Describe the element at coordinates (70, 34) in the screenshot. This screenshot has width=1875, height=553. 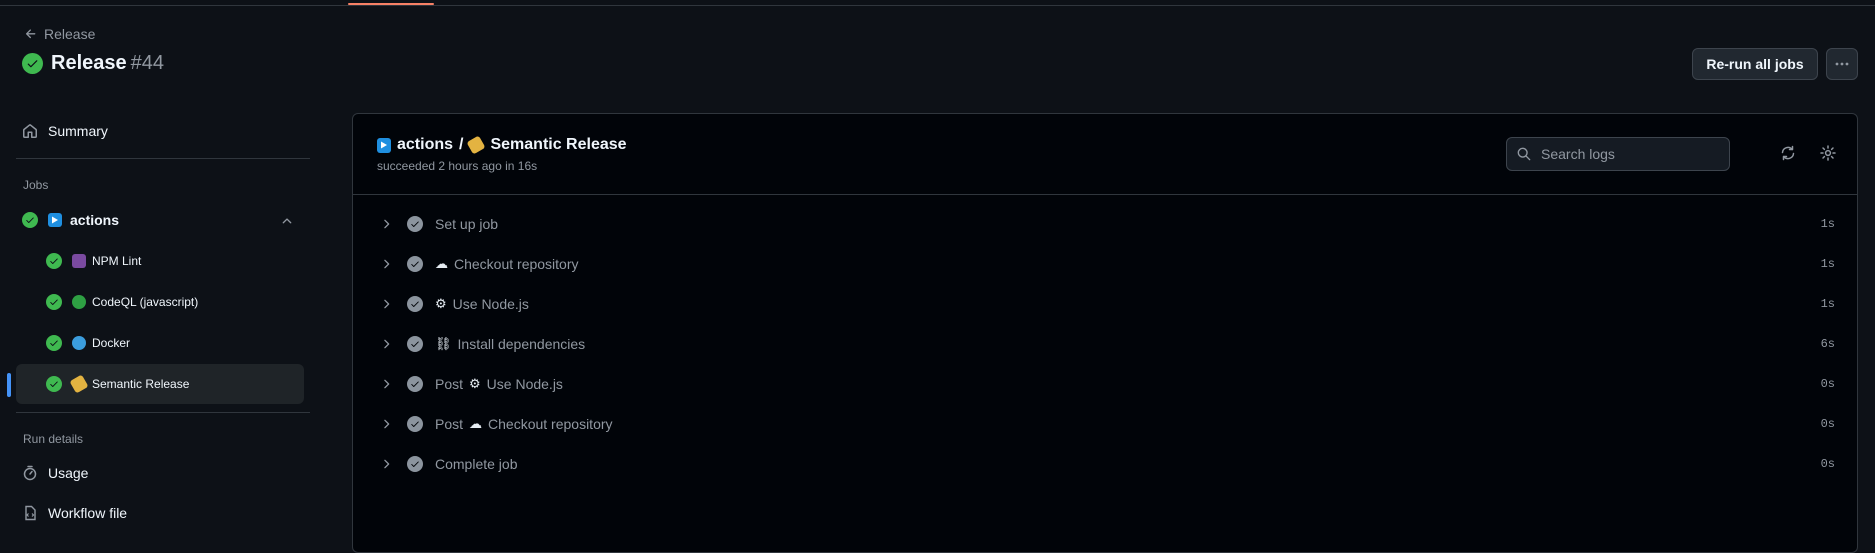
I see `back-link-label: Release` at that location.